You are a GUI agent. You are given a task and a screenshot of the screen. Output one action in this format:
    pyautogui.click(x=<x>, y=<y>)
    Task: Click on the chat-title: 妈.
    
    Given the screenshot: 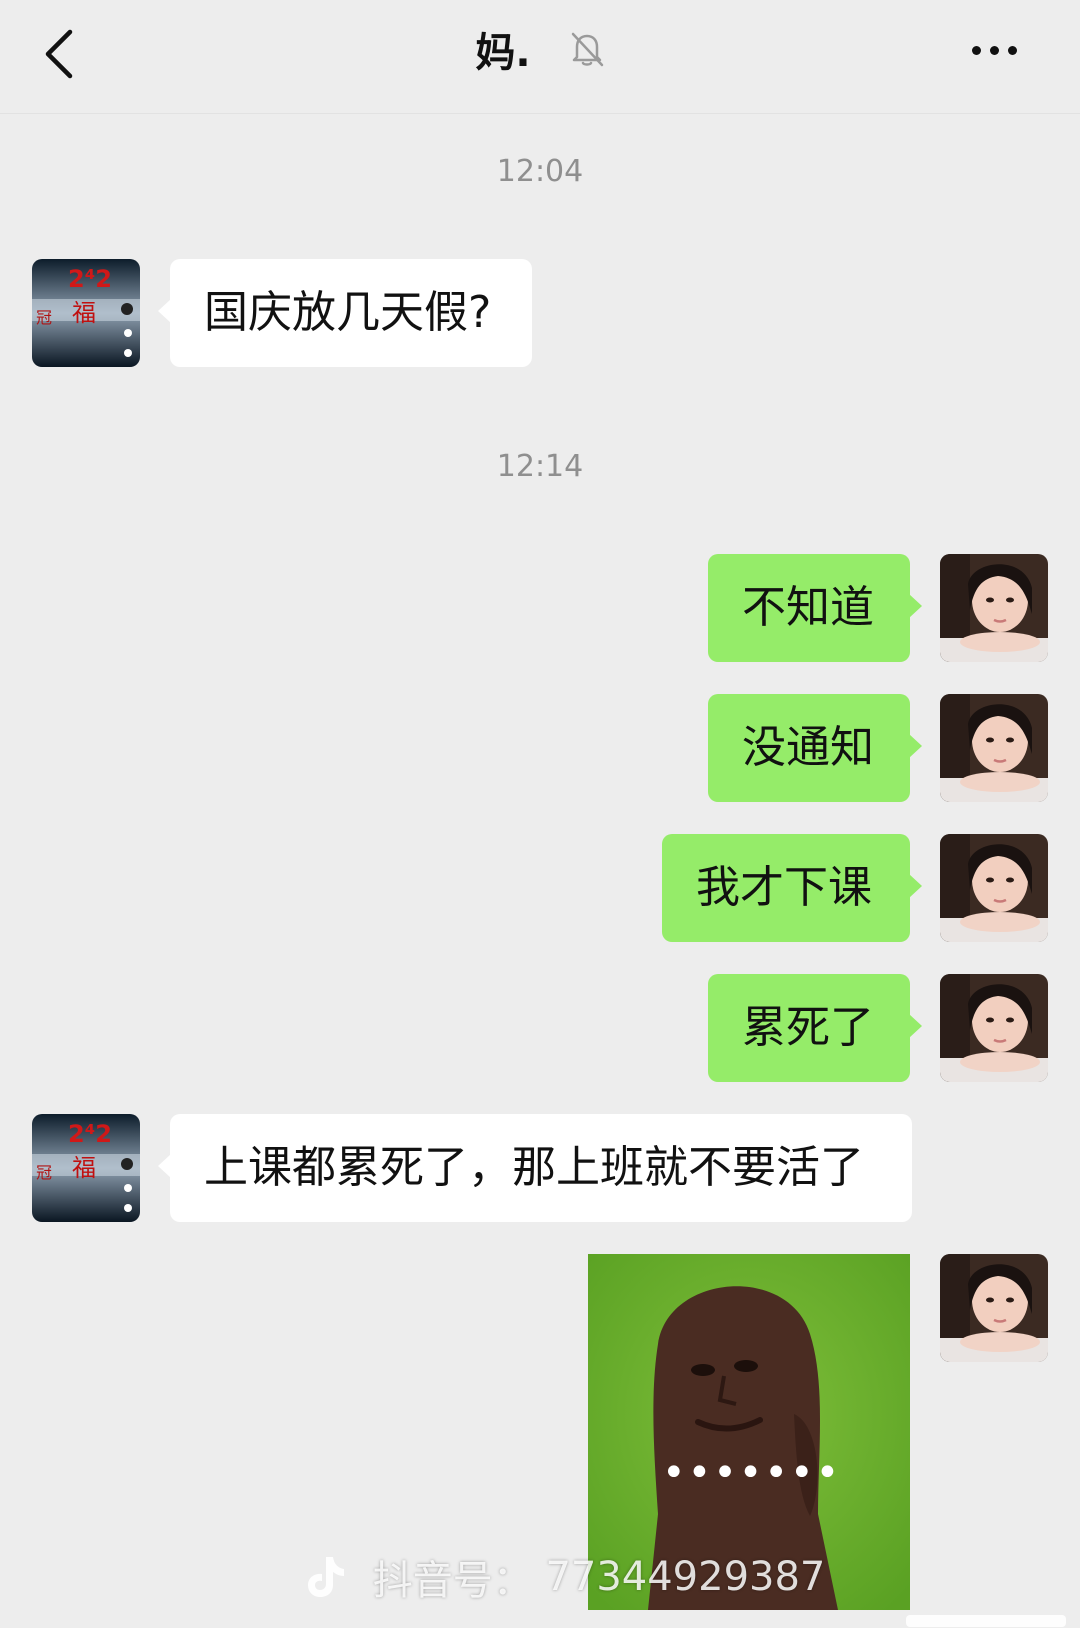 What is the action you would take?
    pyautogui.click(x=503, y=53)
    